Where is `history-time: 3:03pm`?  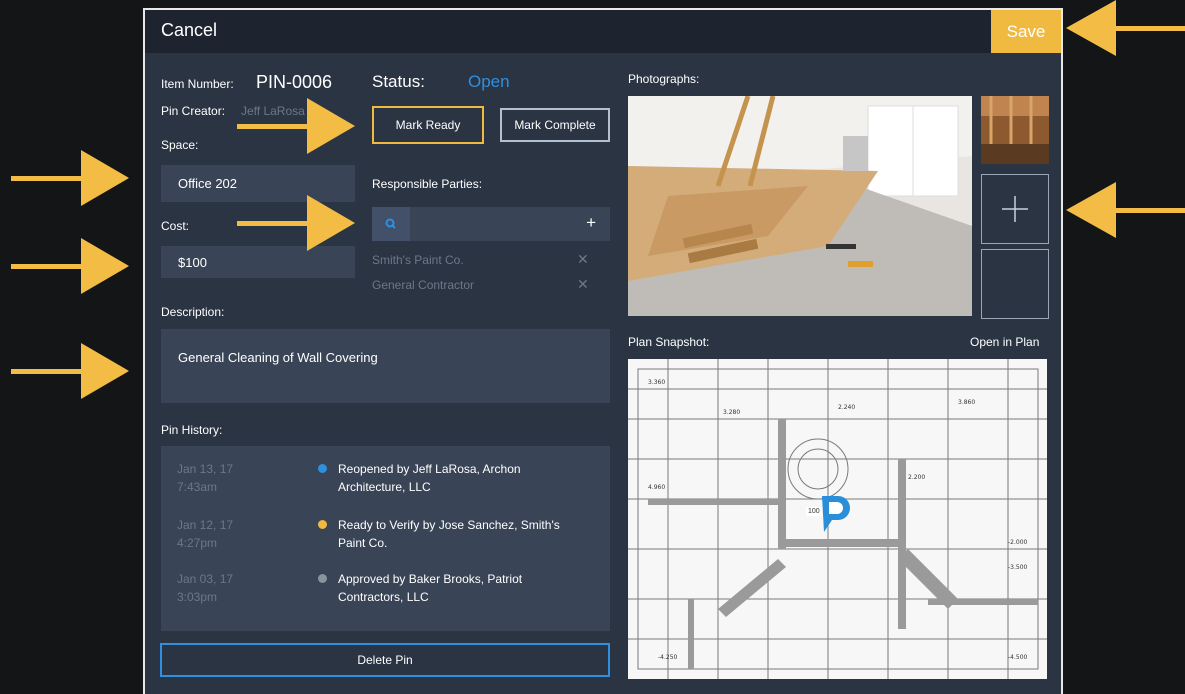 history-time: 3:03pm is located at coordinates (197, 597).